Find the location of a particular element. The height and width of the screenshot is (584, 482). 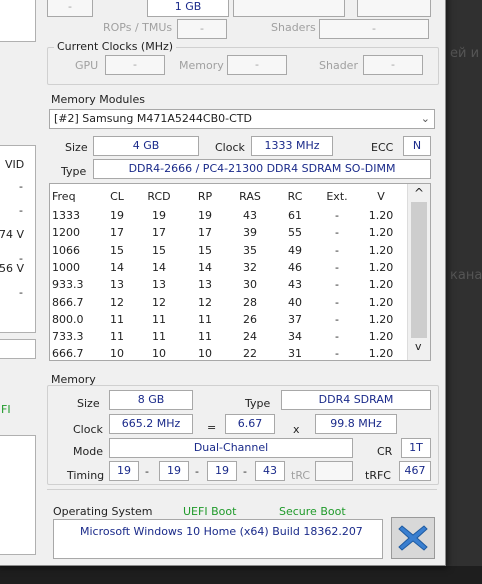

table-cell: 666.7 is located at coordinates (68, 354).